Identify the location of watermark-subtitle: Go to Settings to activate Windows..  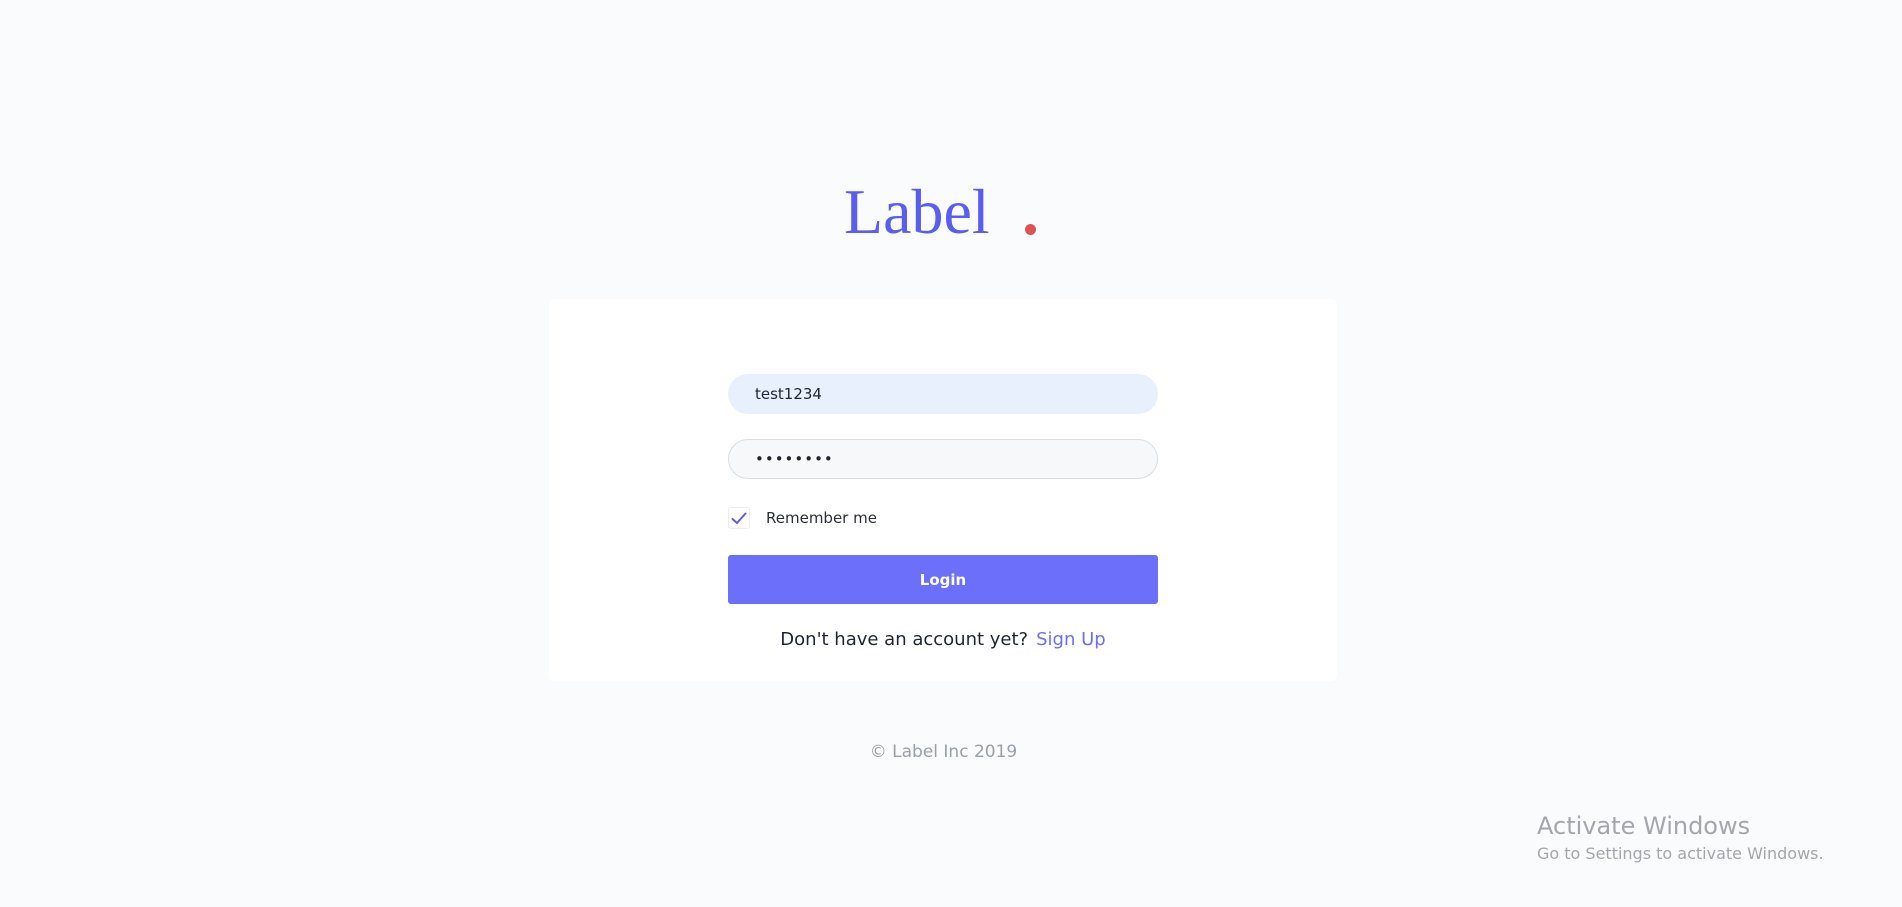
(1680, 853).